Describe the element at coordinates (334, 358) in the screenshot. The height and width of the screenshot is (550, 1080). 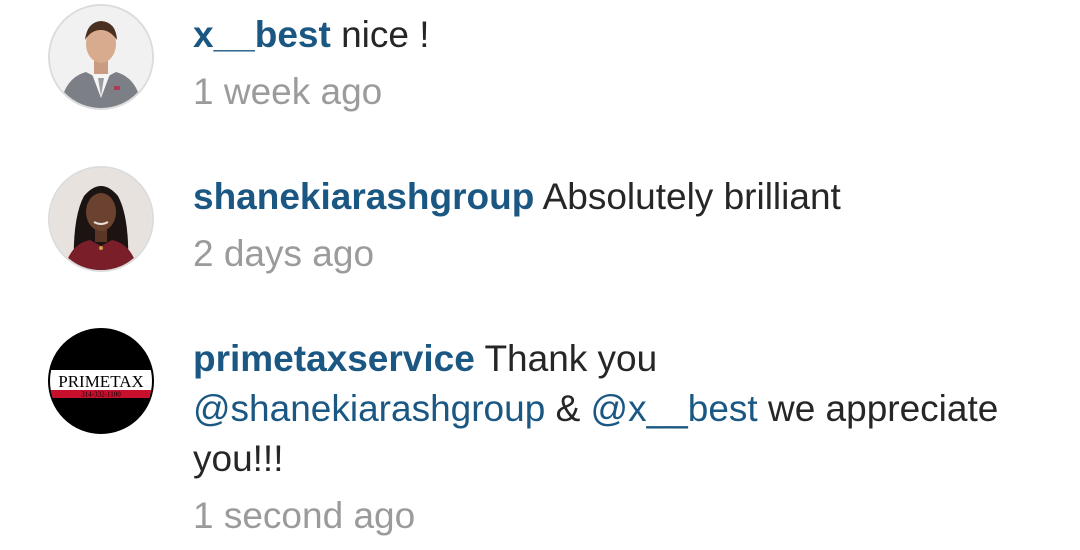
I see `comment-username: primetaxservice` at that location.